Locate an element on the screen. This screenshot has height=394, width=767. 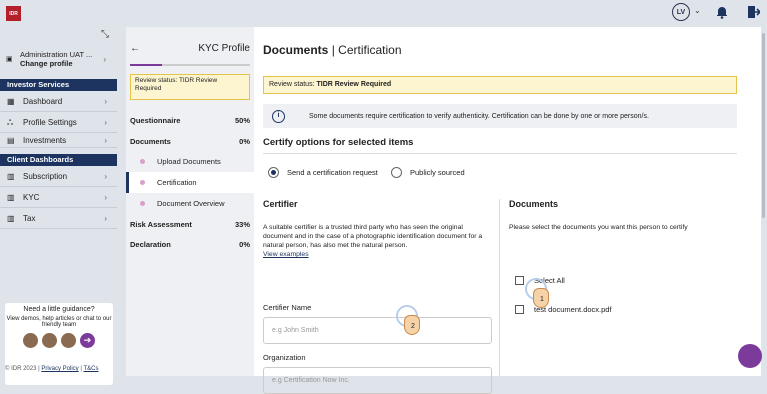
guidance-title: Need a little guidance? is located at coordinates (59, 309).